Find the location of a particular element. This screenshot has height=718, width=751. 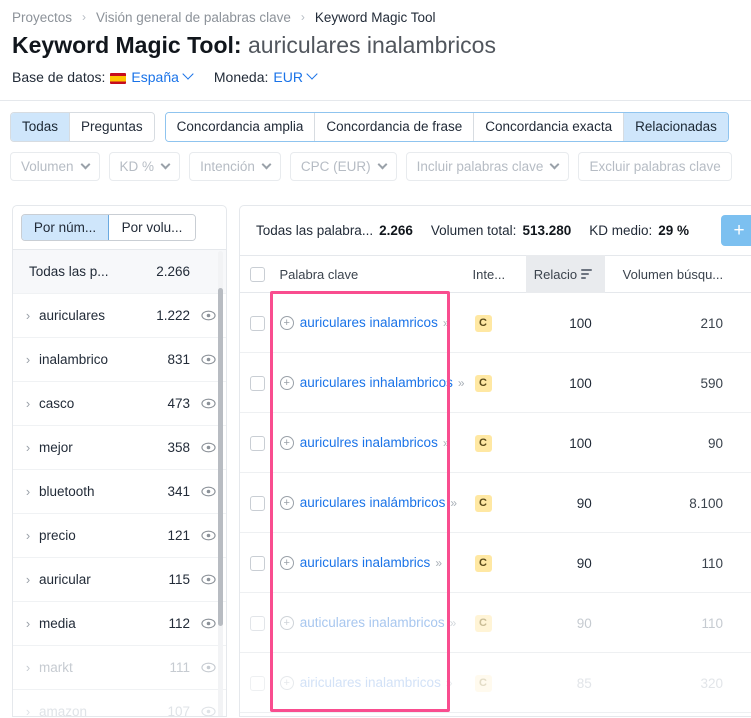

select-all-checkbox-cell is located at coordinates (257, 274).